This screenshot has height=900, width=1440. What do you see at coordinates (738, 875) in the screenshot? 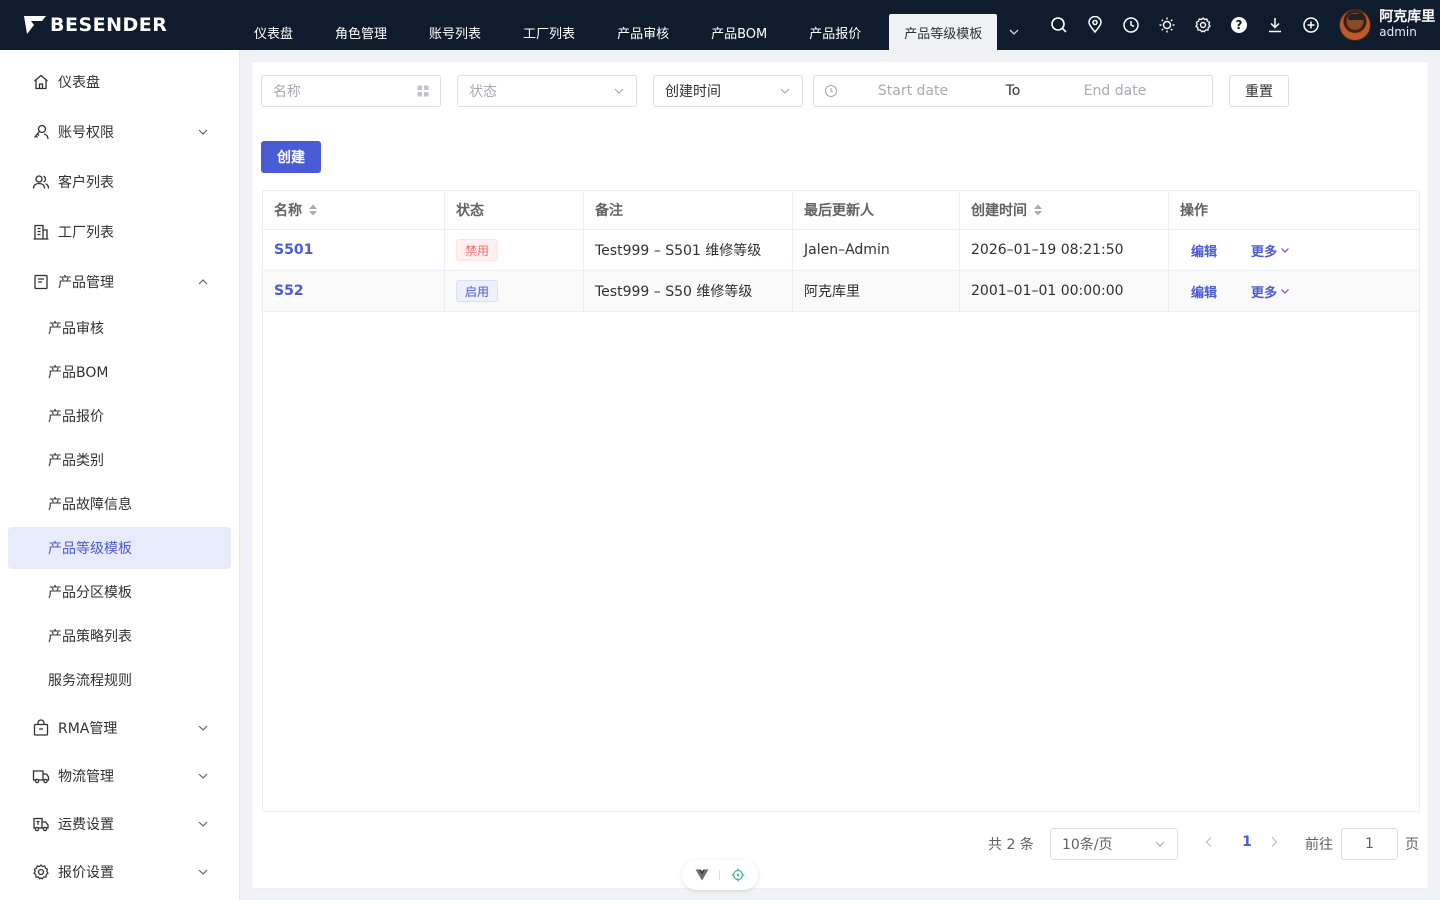
I see `crosshair-icon` at bounding box center [738, 875].